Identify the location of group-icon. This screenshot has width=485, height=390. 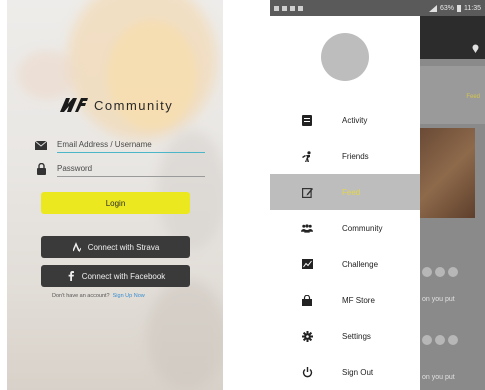
(307, 228).